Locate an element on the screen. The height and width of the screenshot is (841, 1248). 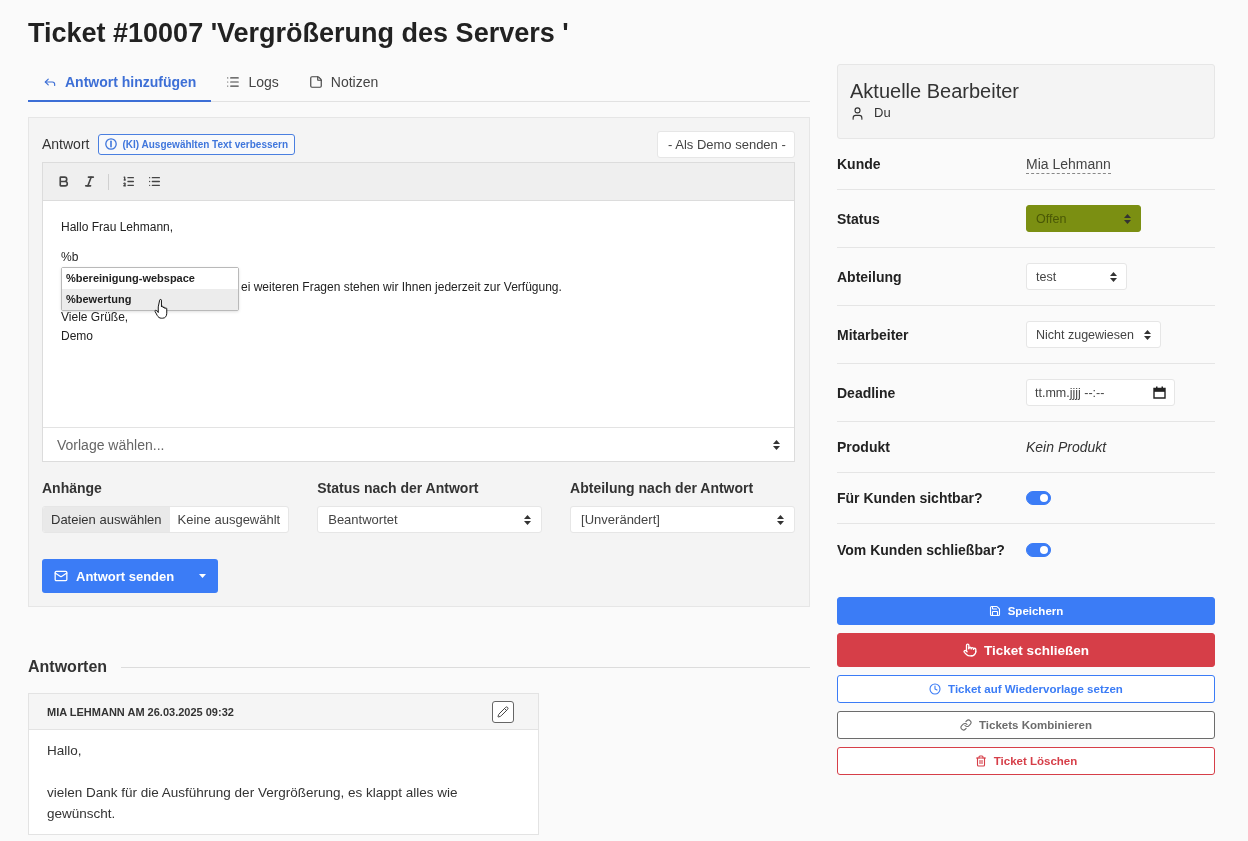
field-label: Abteilung nach der Antwort is located at coordinates (662, 488).